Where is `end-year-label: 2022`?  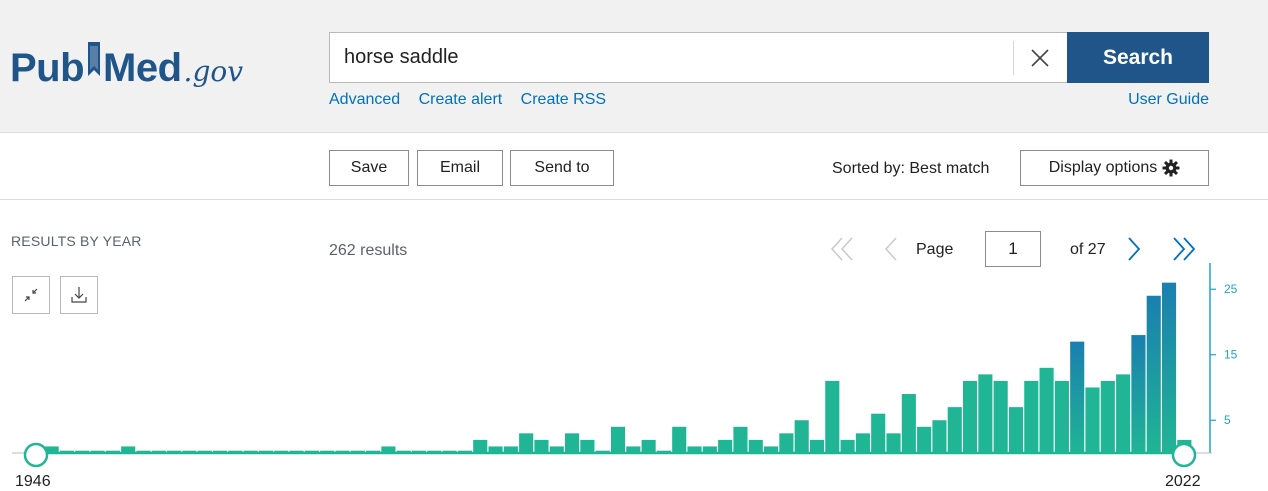 end-year-label: 2022 is located at coordinates (1183, 481).